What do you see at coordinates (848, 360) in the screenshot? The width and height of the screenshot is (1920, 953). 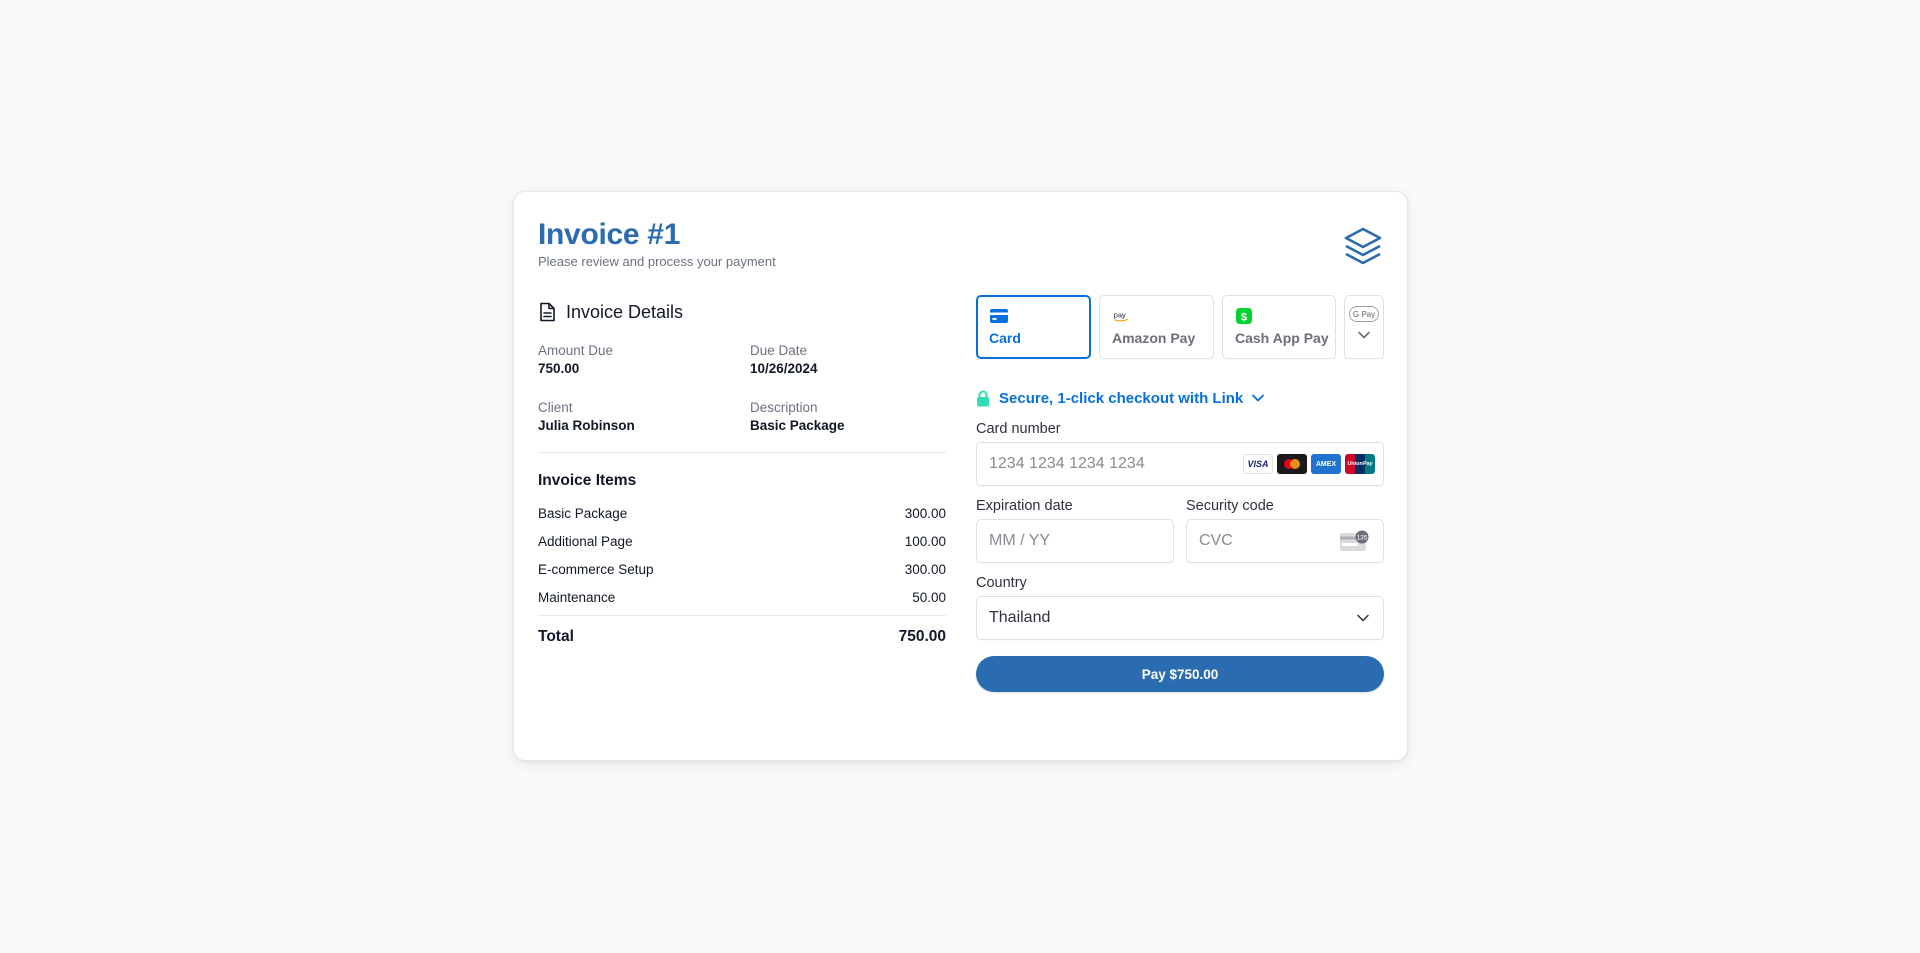 I see `detail-due-date: Due Date 10/26/2024` at bounding box center [848, 360].